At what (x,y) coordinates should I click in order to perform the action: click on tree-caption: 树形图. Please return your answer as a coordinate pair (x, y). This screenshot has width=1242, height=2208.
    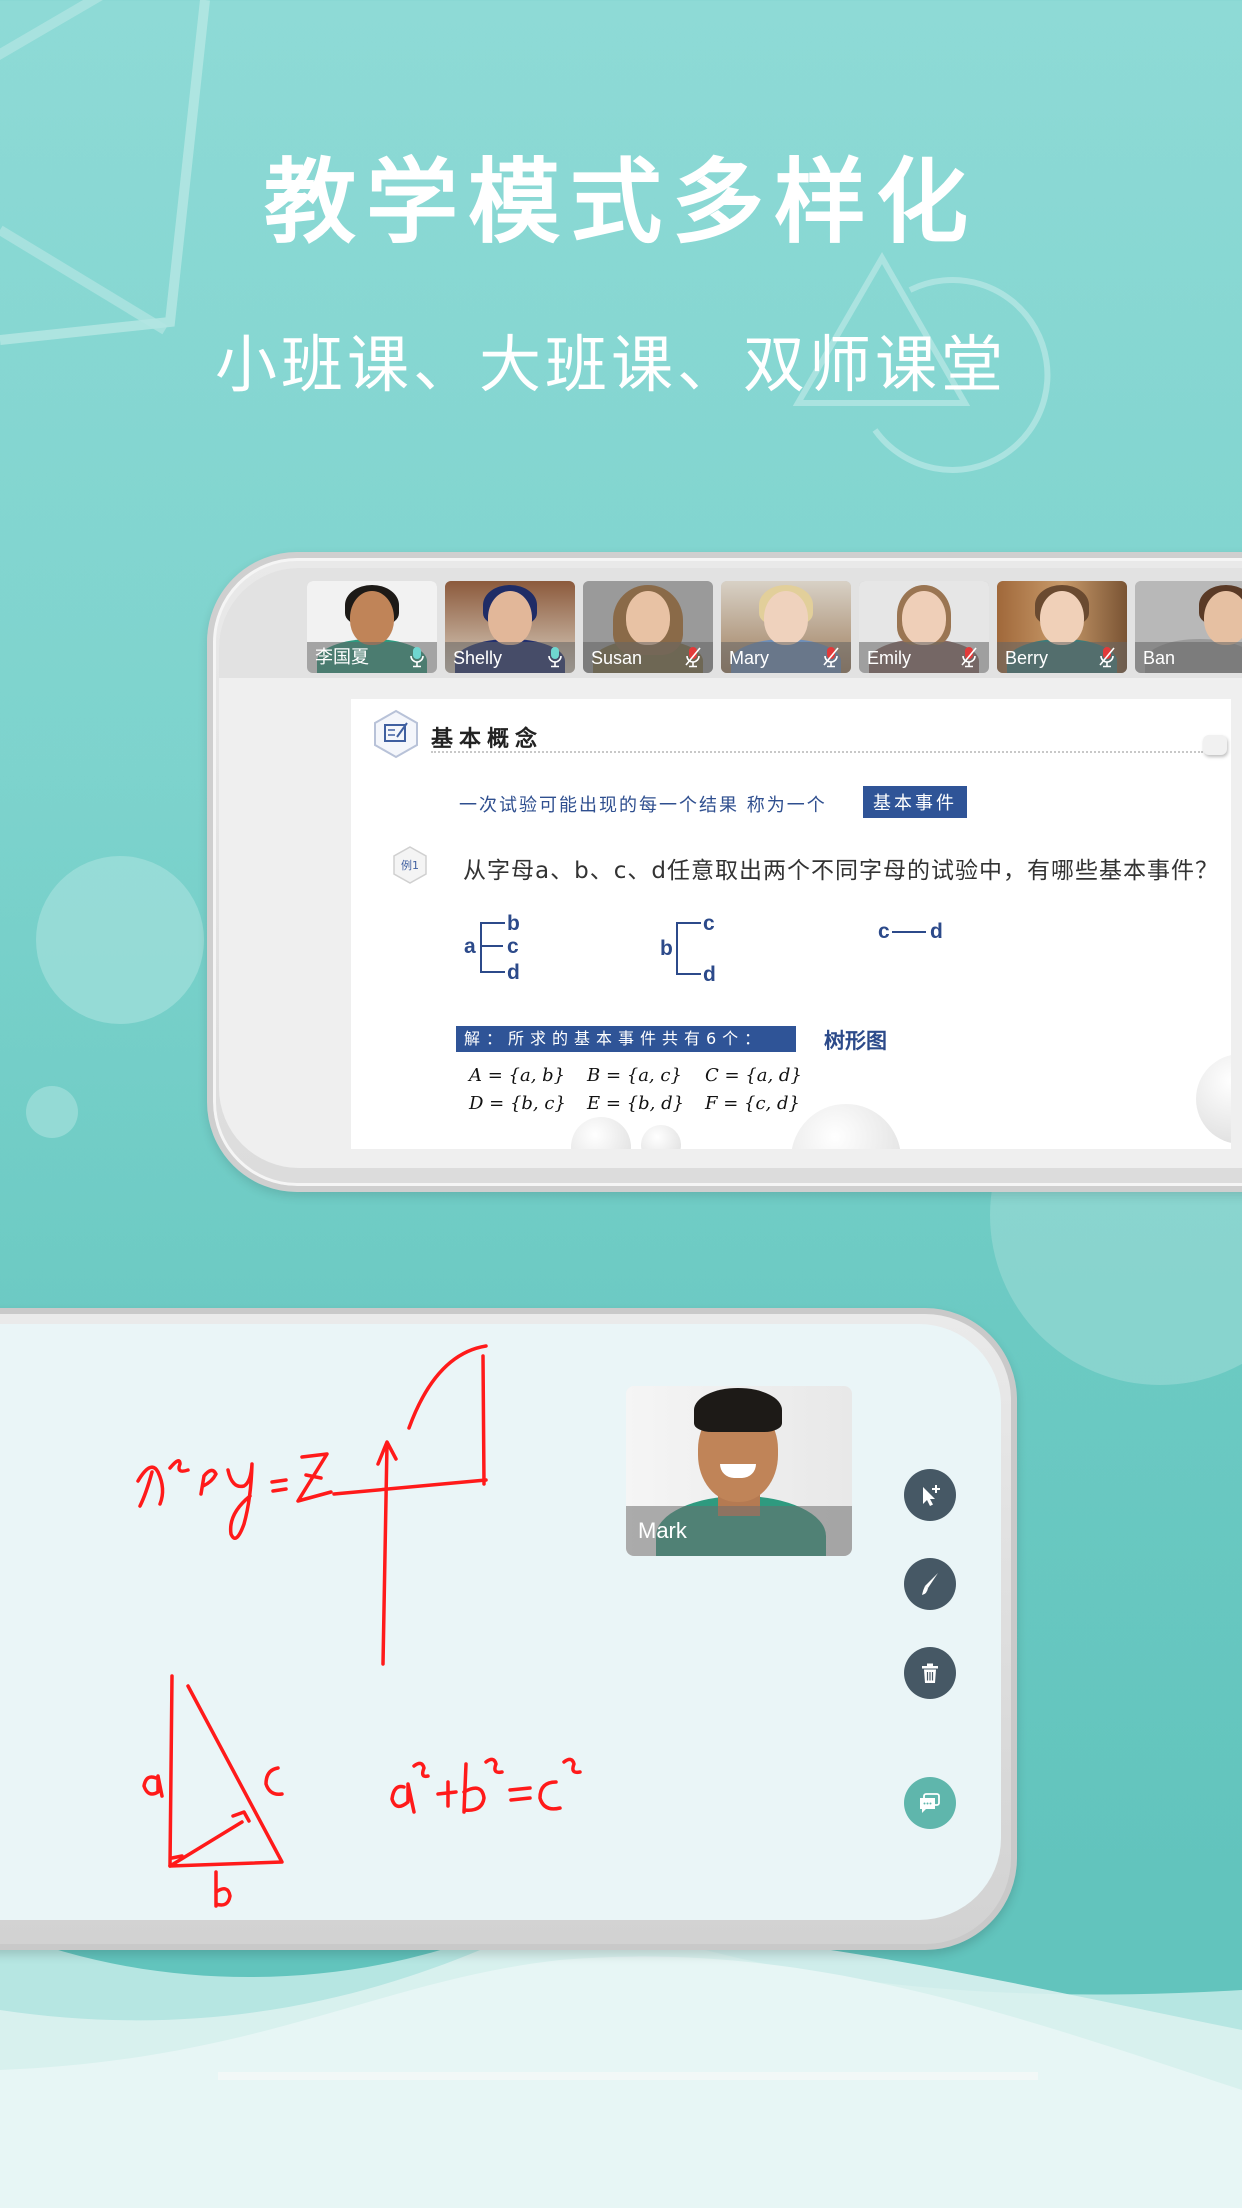
    Looking at the image, I should click on (855, 1041).